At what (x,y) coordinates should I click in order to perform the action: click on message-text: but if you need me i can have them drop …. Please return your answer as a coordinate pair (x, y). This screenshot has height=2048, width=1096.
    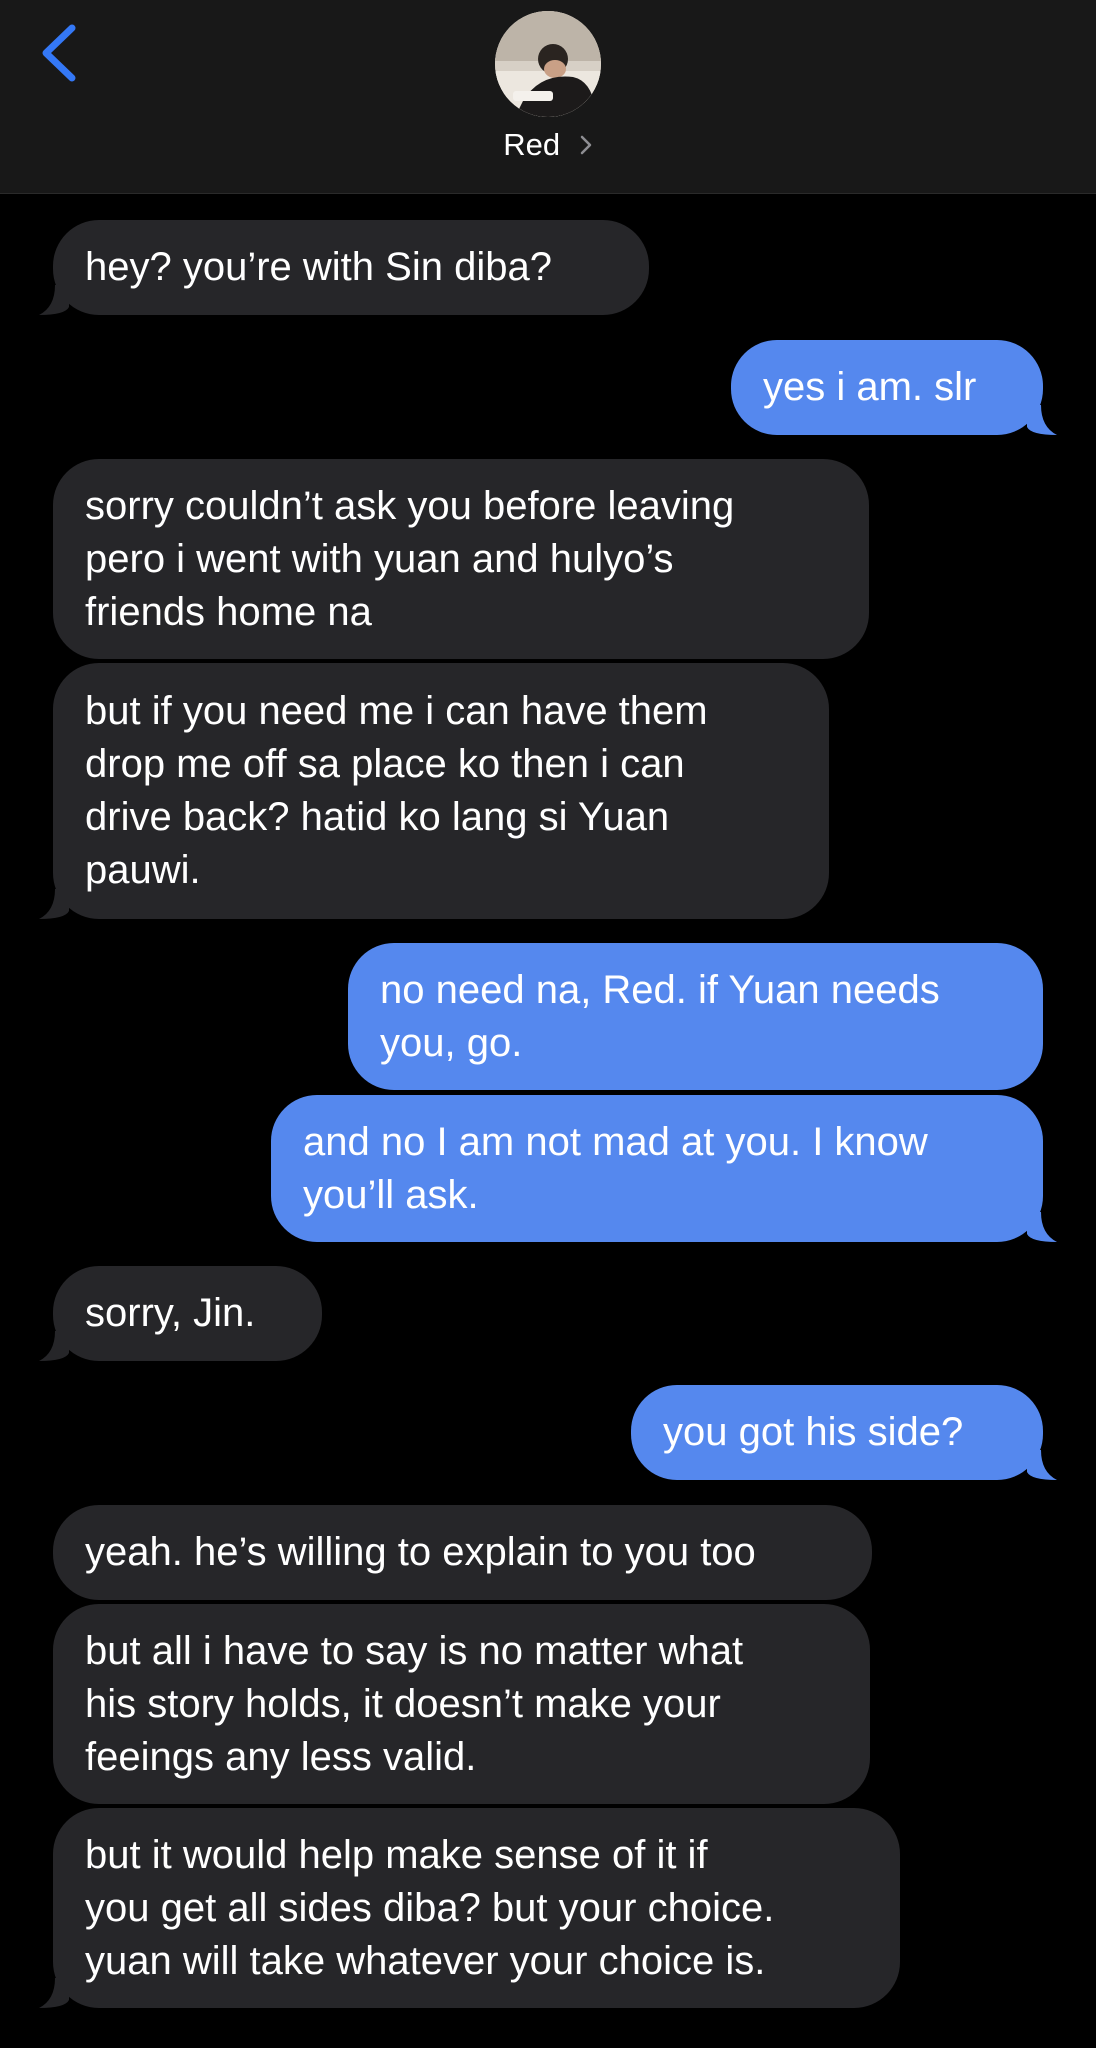
    Looking at the image, I should click on (396, 790).